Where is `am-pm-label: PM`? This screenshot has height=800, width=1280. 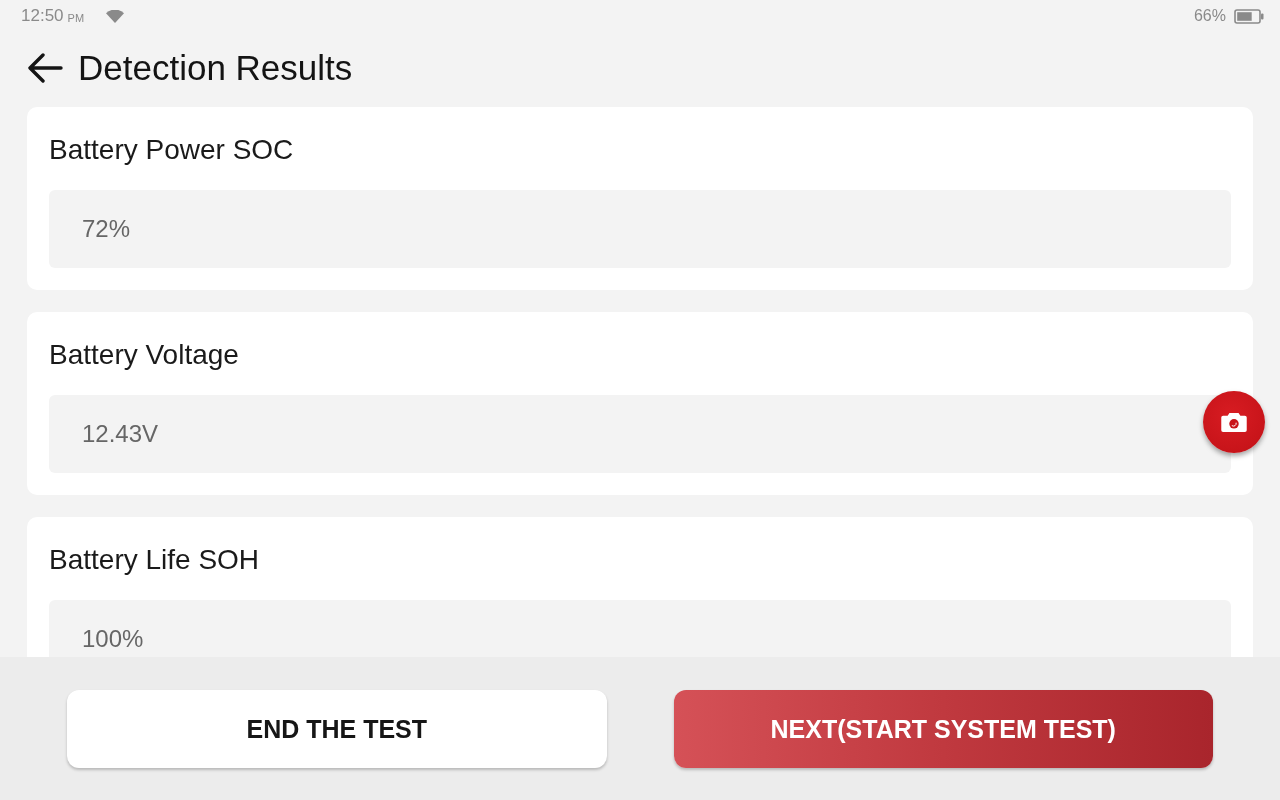 am-pm-label: PM is located at coordinates (76, 17).